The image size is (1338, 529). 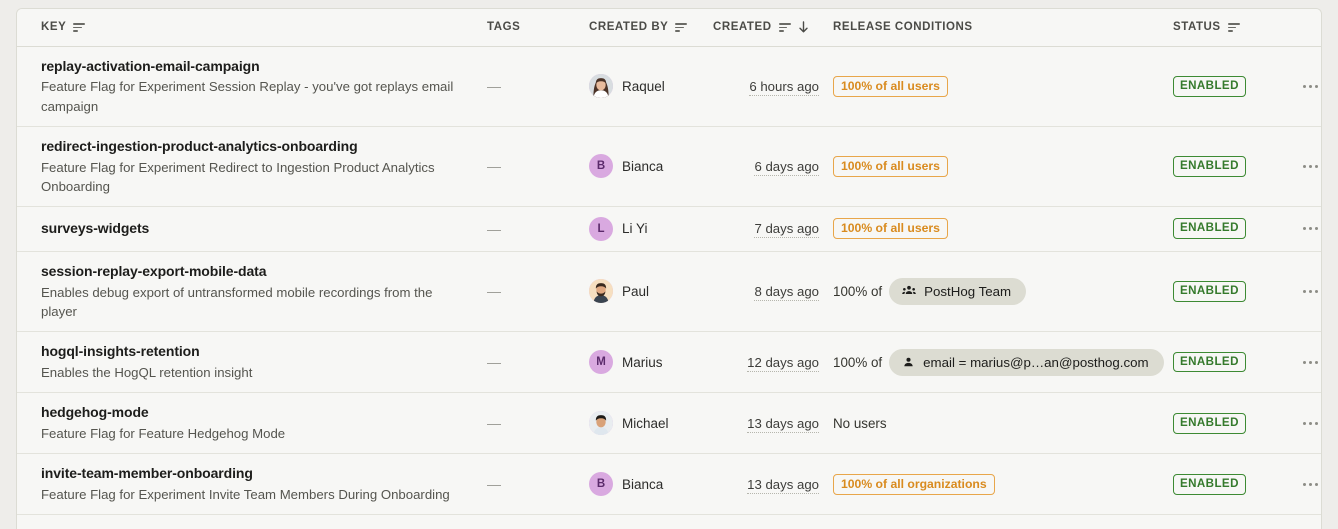 I want to click on cell-created-by: Ben, so click(x=651, y=521).